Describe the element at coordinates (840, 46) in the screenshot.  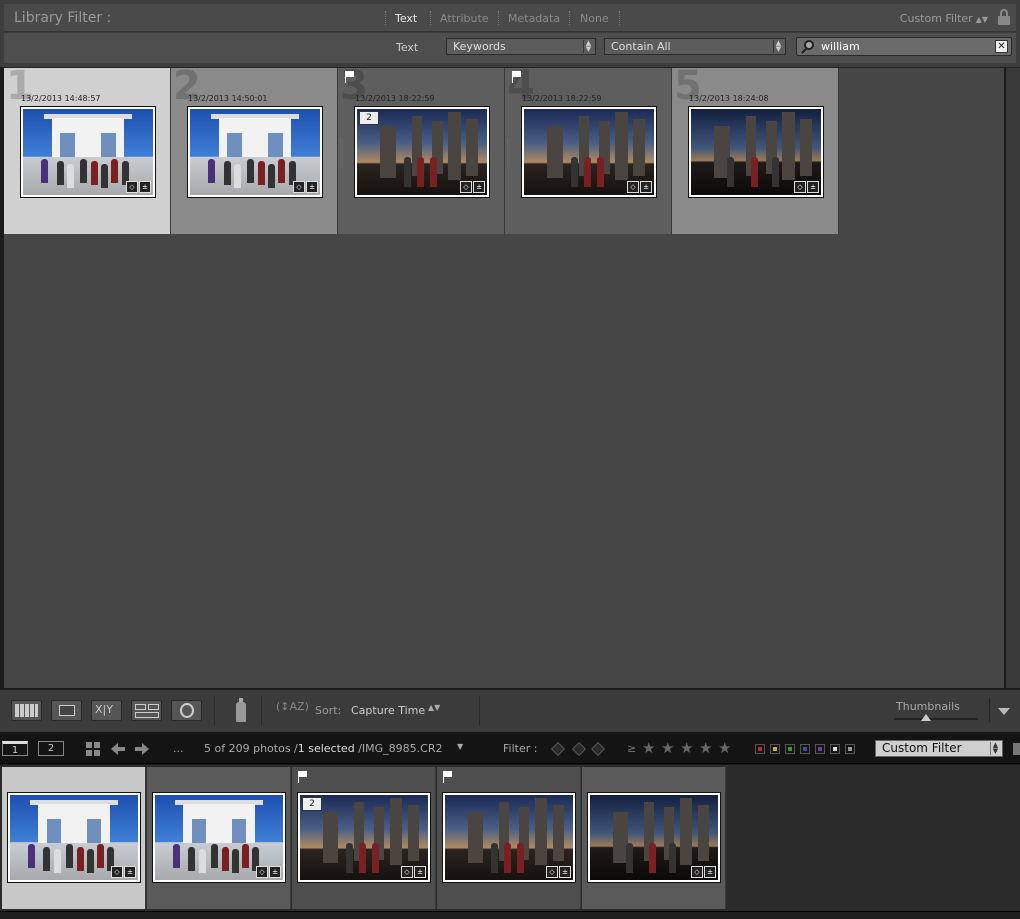
I see `search-input-value: william` at that location.